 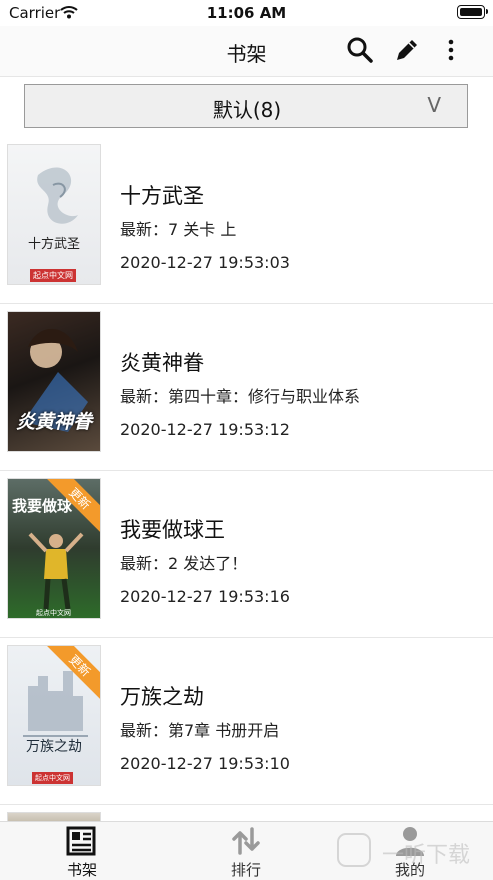 I want to click on sort-arrows-icon, so click(x=246, y=841).